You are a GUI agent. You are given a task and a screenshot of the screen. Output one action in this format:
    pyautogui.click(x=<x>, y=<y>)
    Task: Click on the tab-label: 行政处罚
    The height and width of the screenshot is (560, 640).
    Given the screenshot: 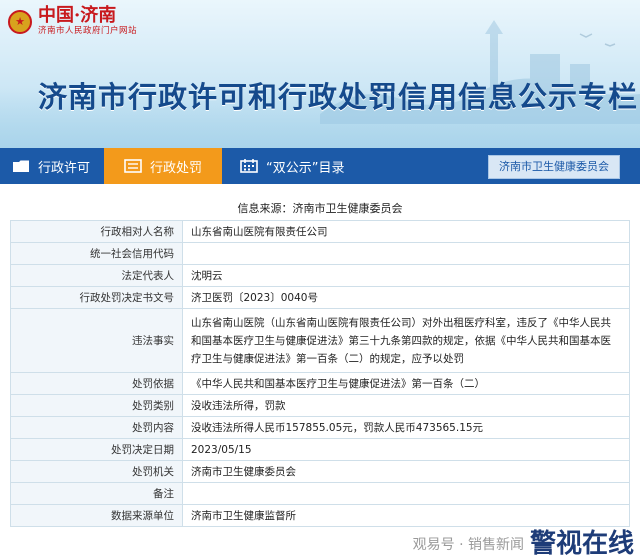 What is the action you would take?
    pyautogui.click(x=175, y=168)
    